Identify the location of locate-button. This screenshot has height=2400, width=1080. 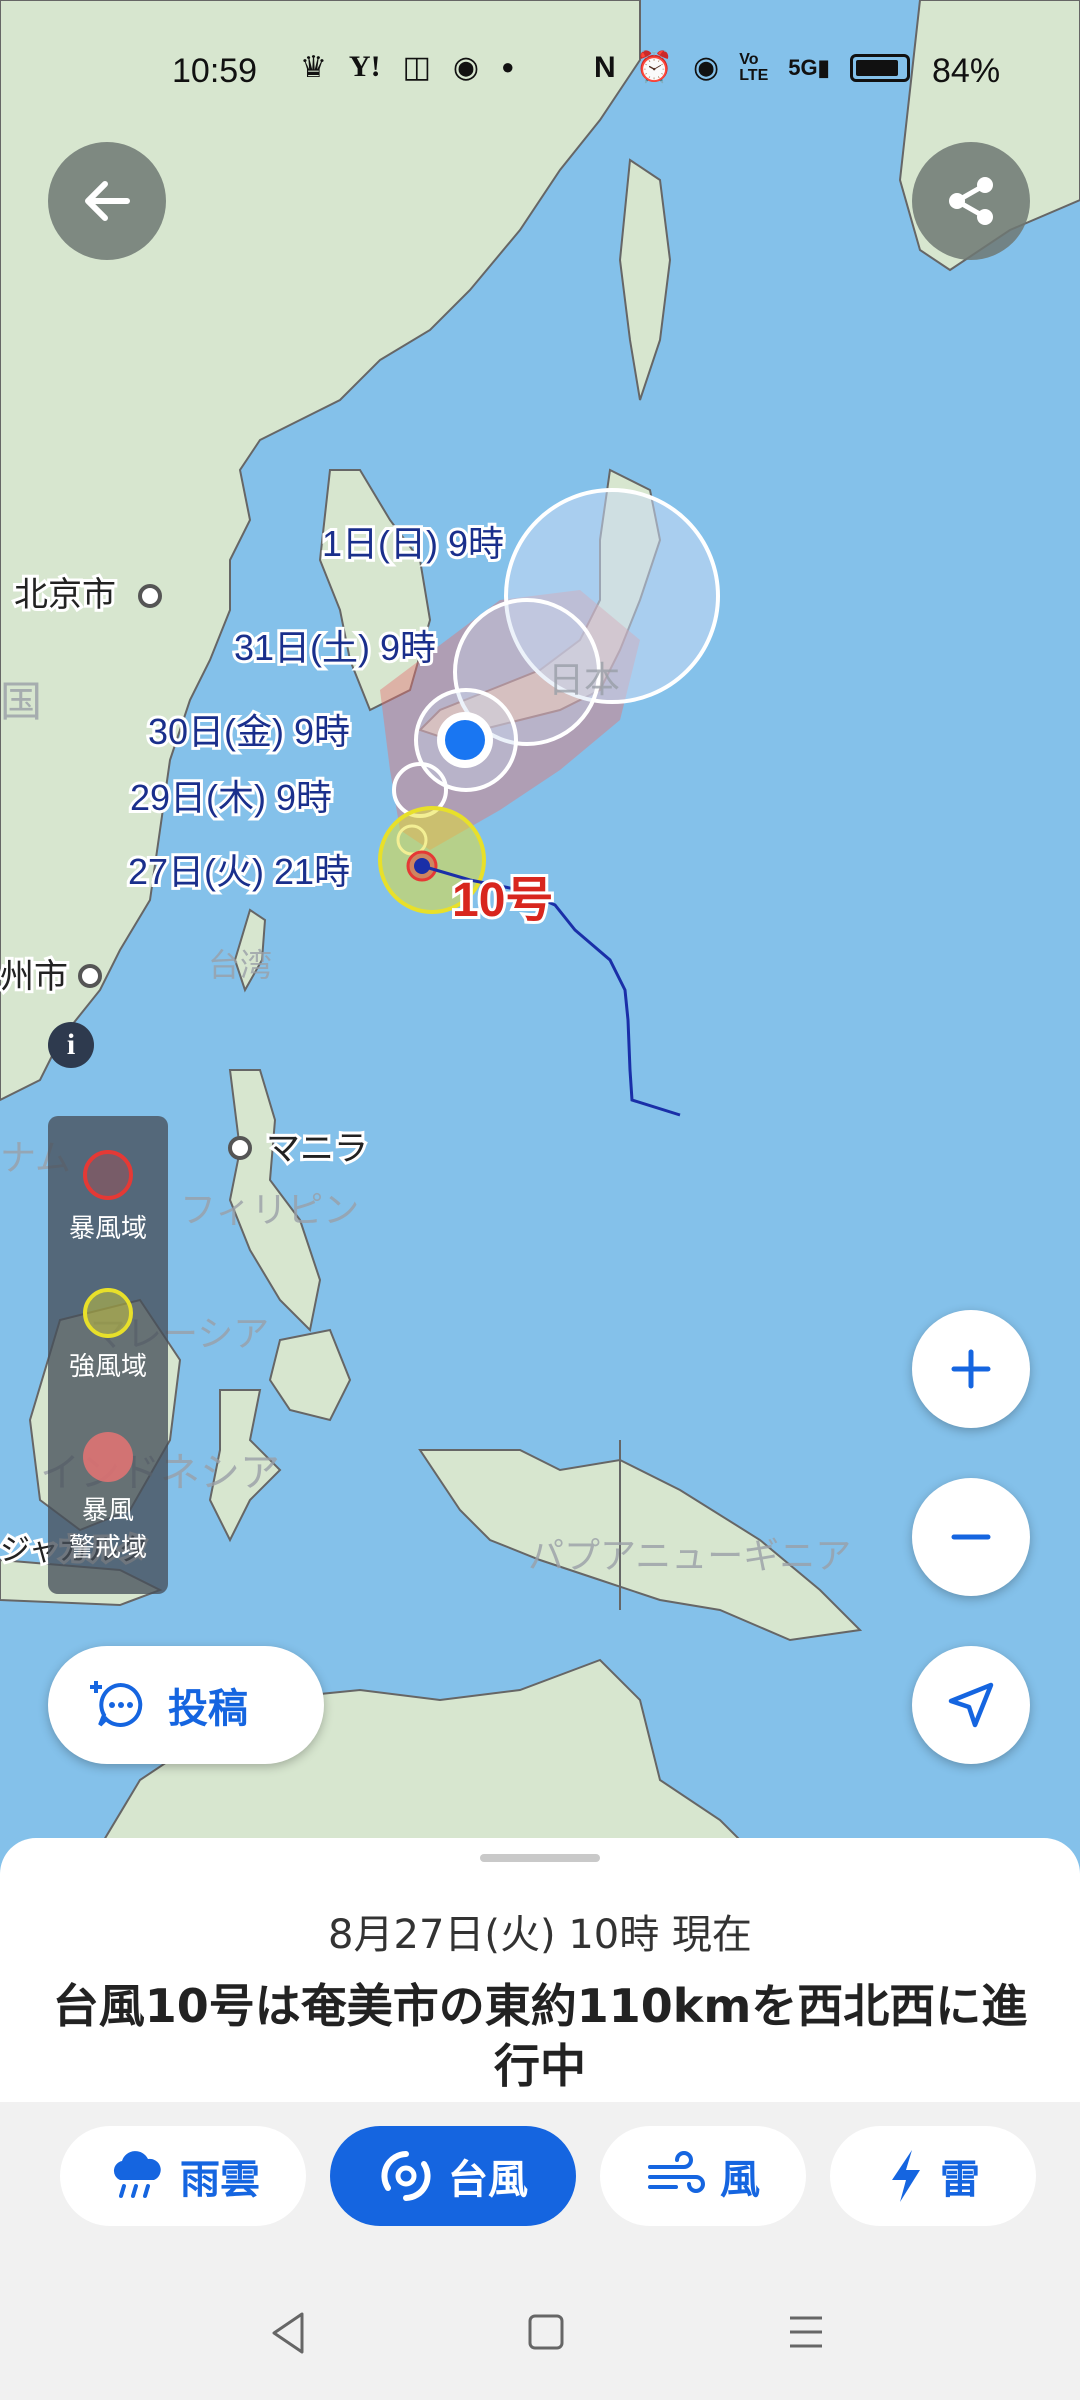
(971, 1705).